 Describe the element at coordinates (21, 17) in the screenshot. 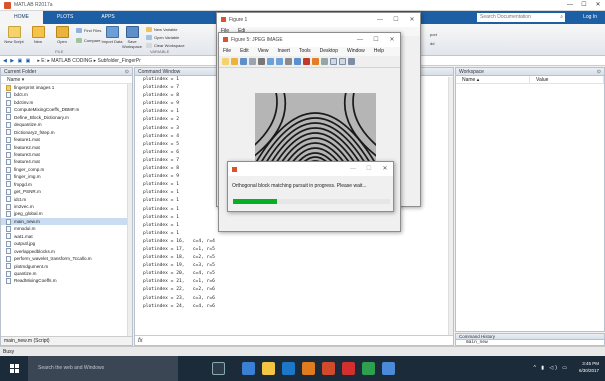

I see `tab-home: HOME` at that location.